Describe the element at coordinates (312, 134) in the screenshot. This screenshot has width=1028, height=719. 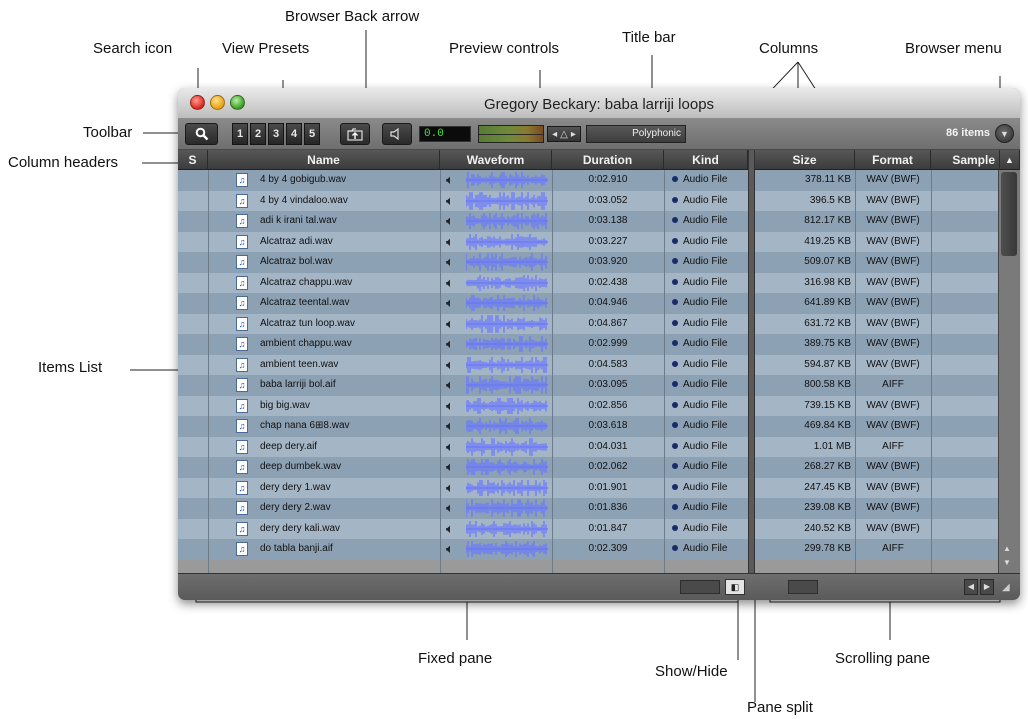
I see `view-preset-5: 5` at that location.